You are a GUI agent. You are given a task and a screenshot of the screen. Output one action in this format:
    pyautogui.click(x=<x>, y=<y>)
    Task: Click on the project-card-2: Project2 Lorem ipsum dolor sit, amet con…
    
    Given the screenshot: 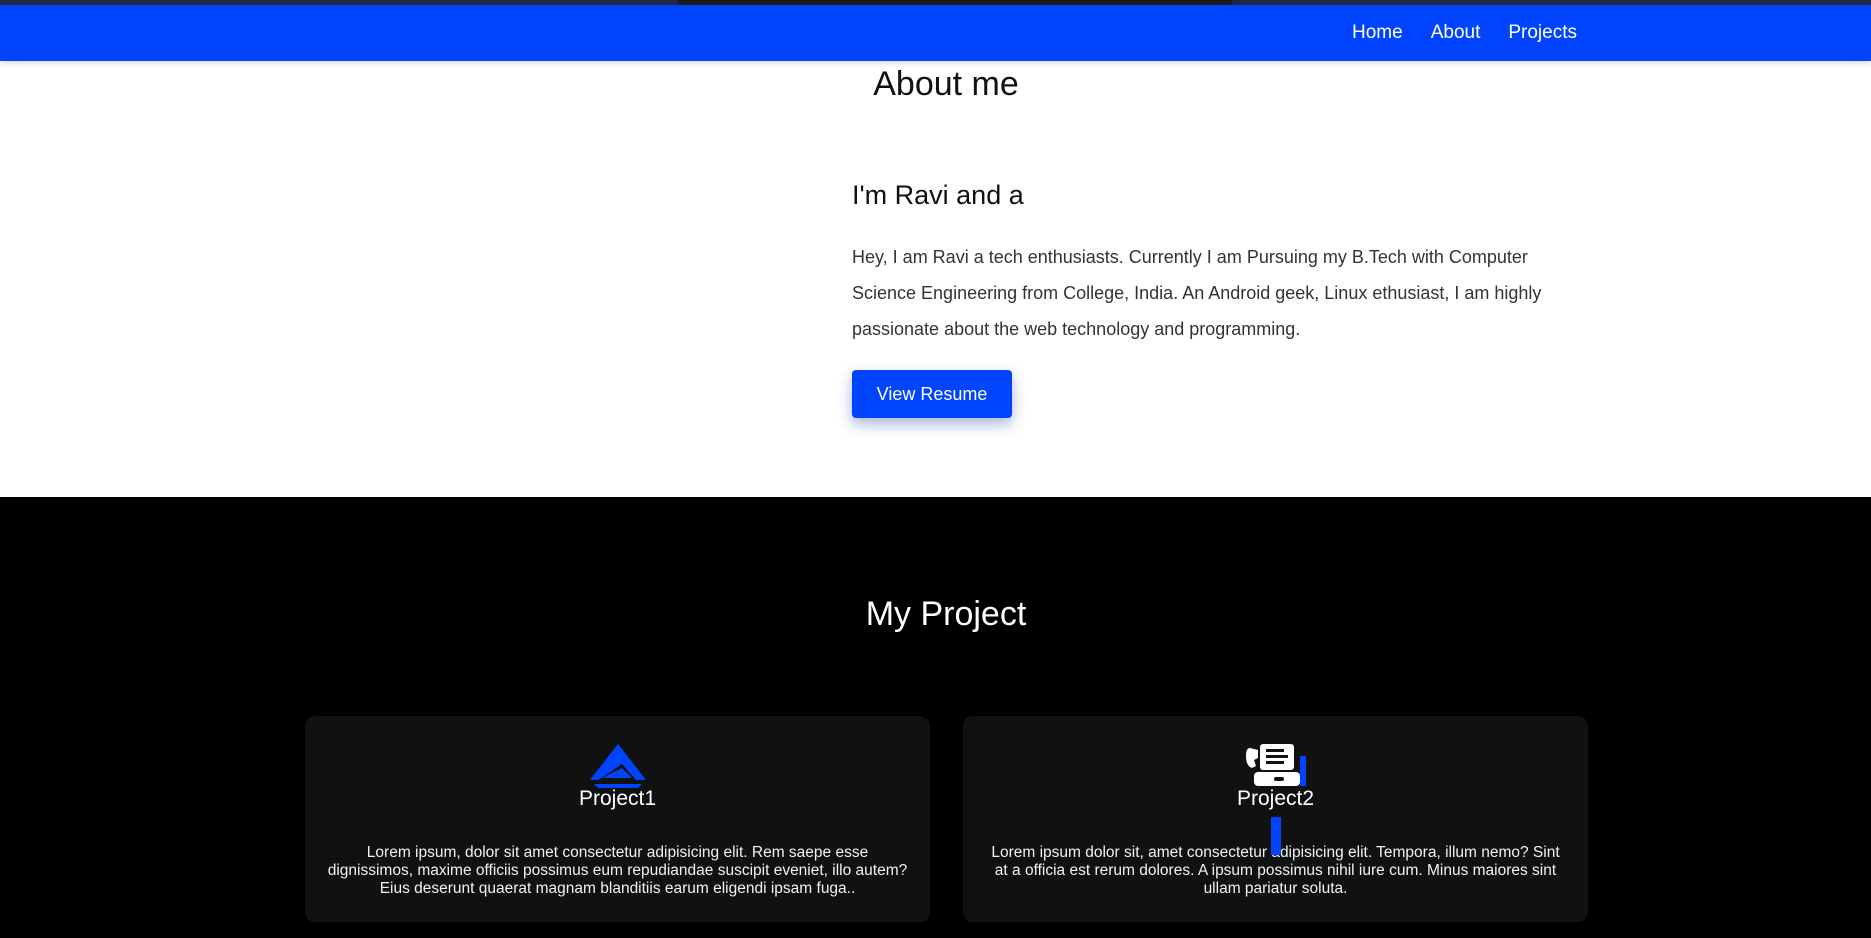 What is the action you would take?
    pyautogui.click(x=1275, y=819)
    